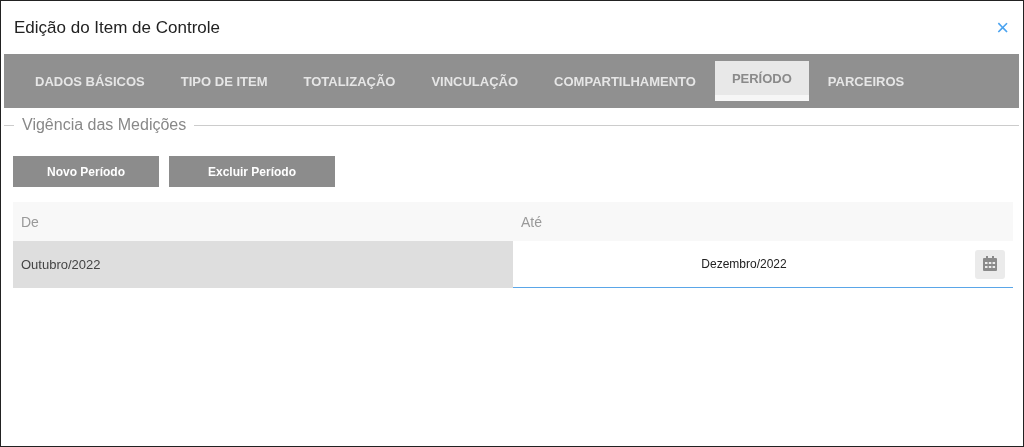 The width and height of the screenshot is (1024, 447). Describe the element at coordinates (86, 171) in the screenshot. I see `action-button: Novo Período` at that location.